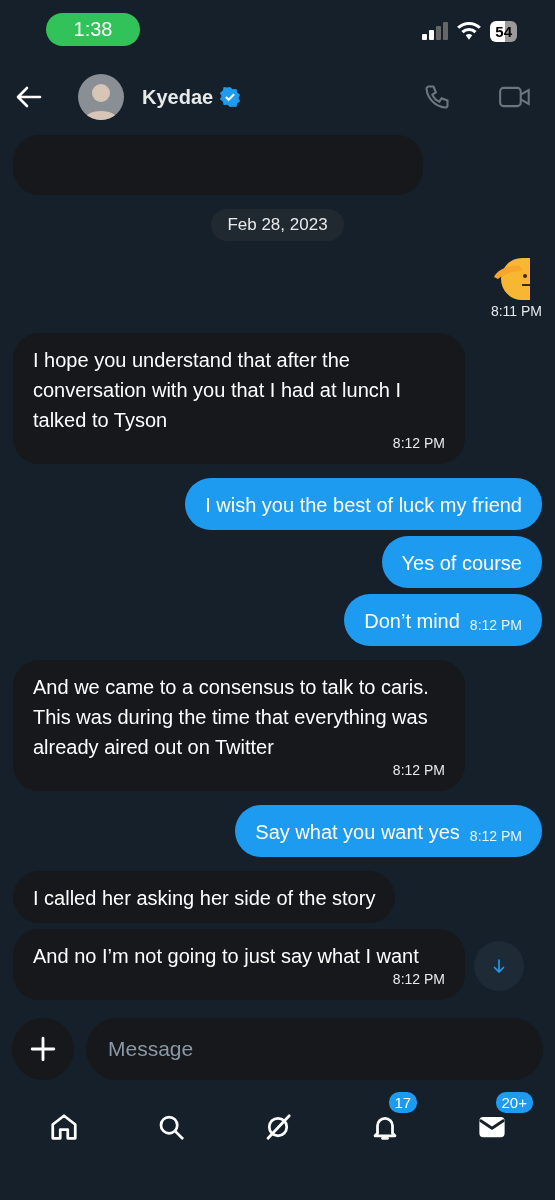 The image size is (555, 1200). What do you see at coordinates (437, 97) in the screenshot?
I see `phone-icon` at bounding box center [437, 97].